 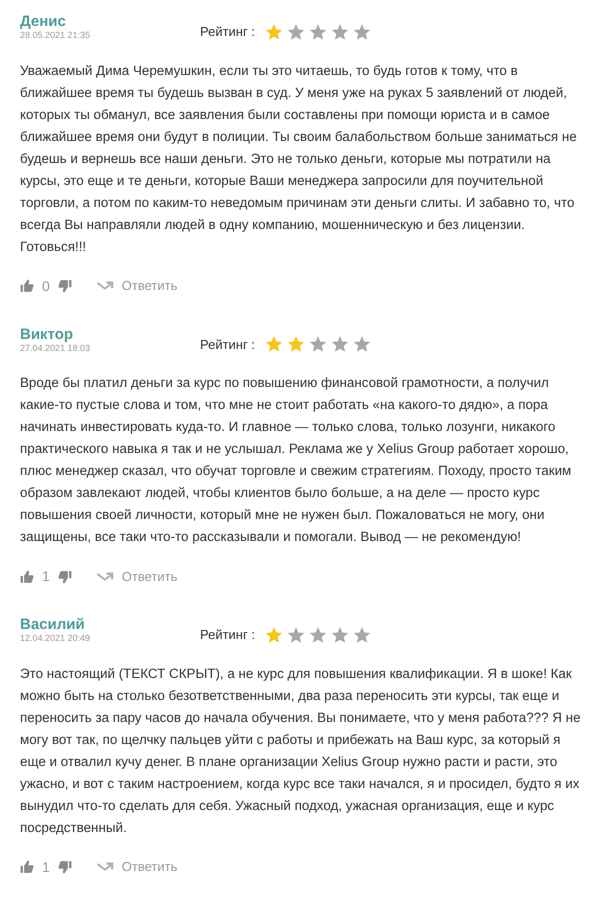 What do you see at coordinates (56, 348) in the screenshot?
I see `review-date: 27.04.2021 18:03` at bounding box center [56, 348].